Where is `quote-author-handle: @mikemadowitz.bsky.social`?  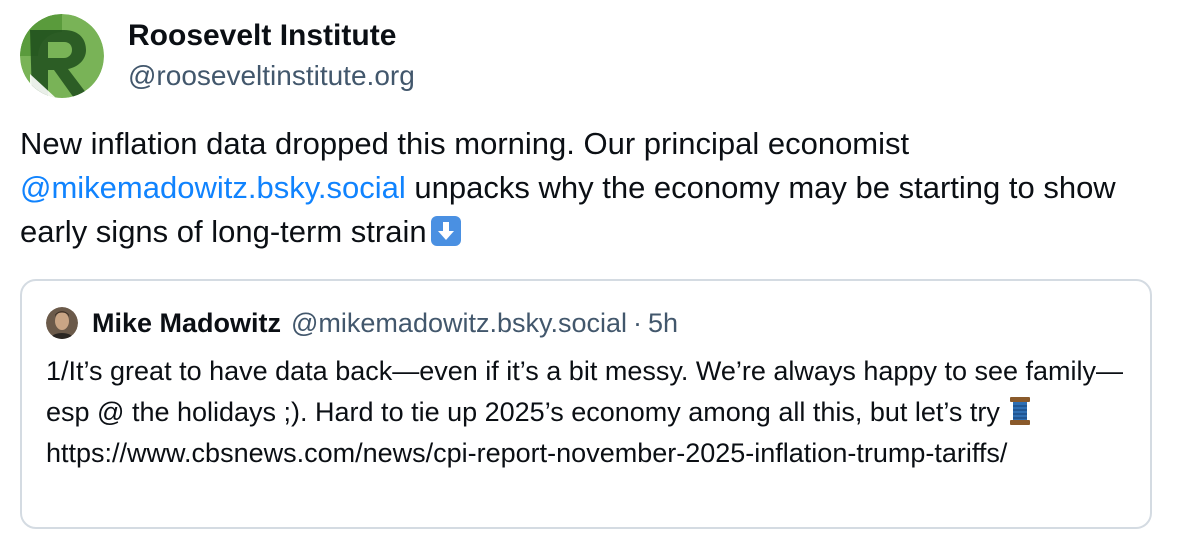 quote-author-handle: @mikemadowitz.bsky.social is located at coordinates (459, 323).